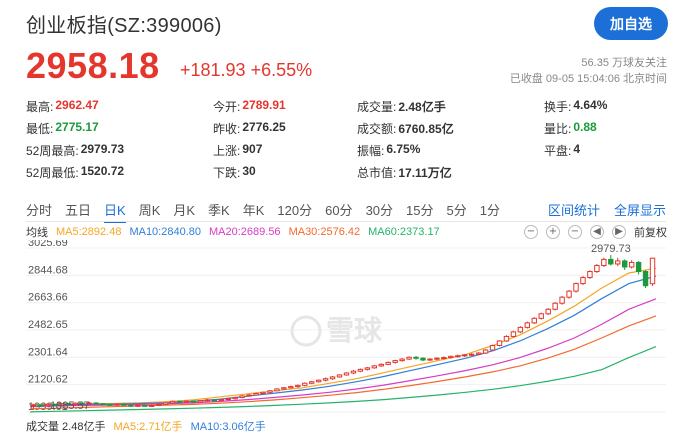 The image size is (685, 435). I want to click on tab-60分: 60分, so click(338, 209).